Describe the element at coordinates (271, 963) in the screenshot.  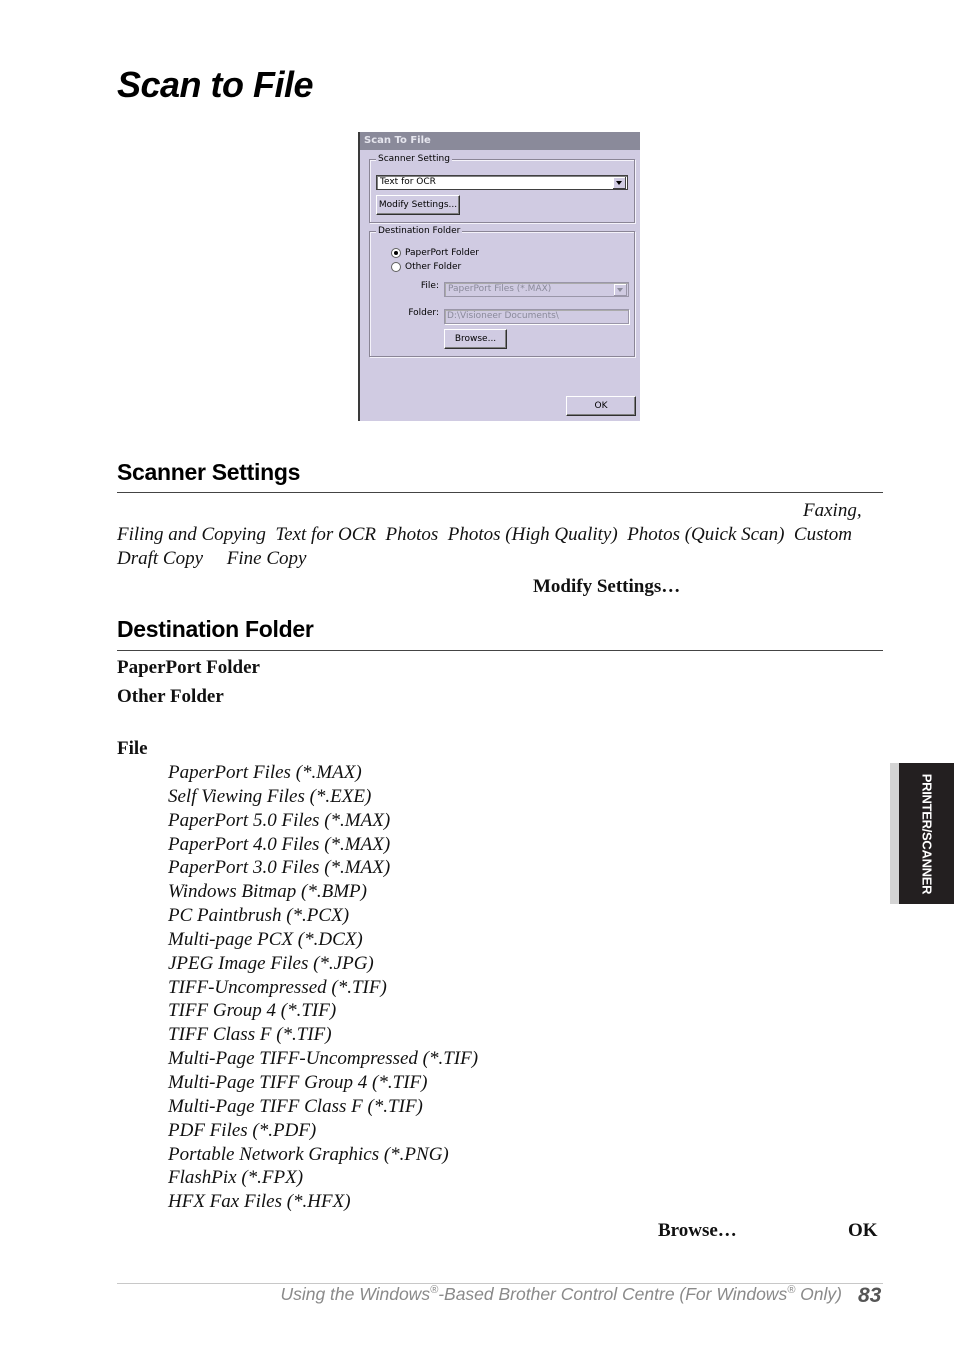
I see `list-item: JPEG Image Files (*.JPG)` at that location.